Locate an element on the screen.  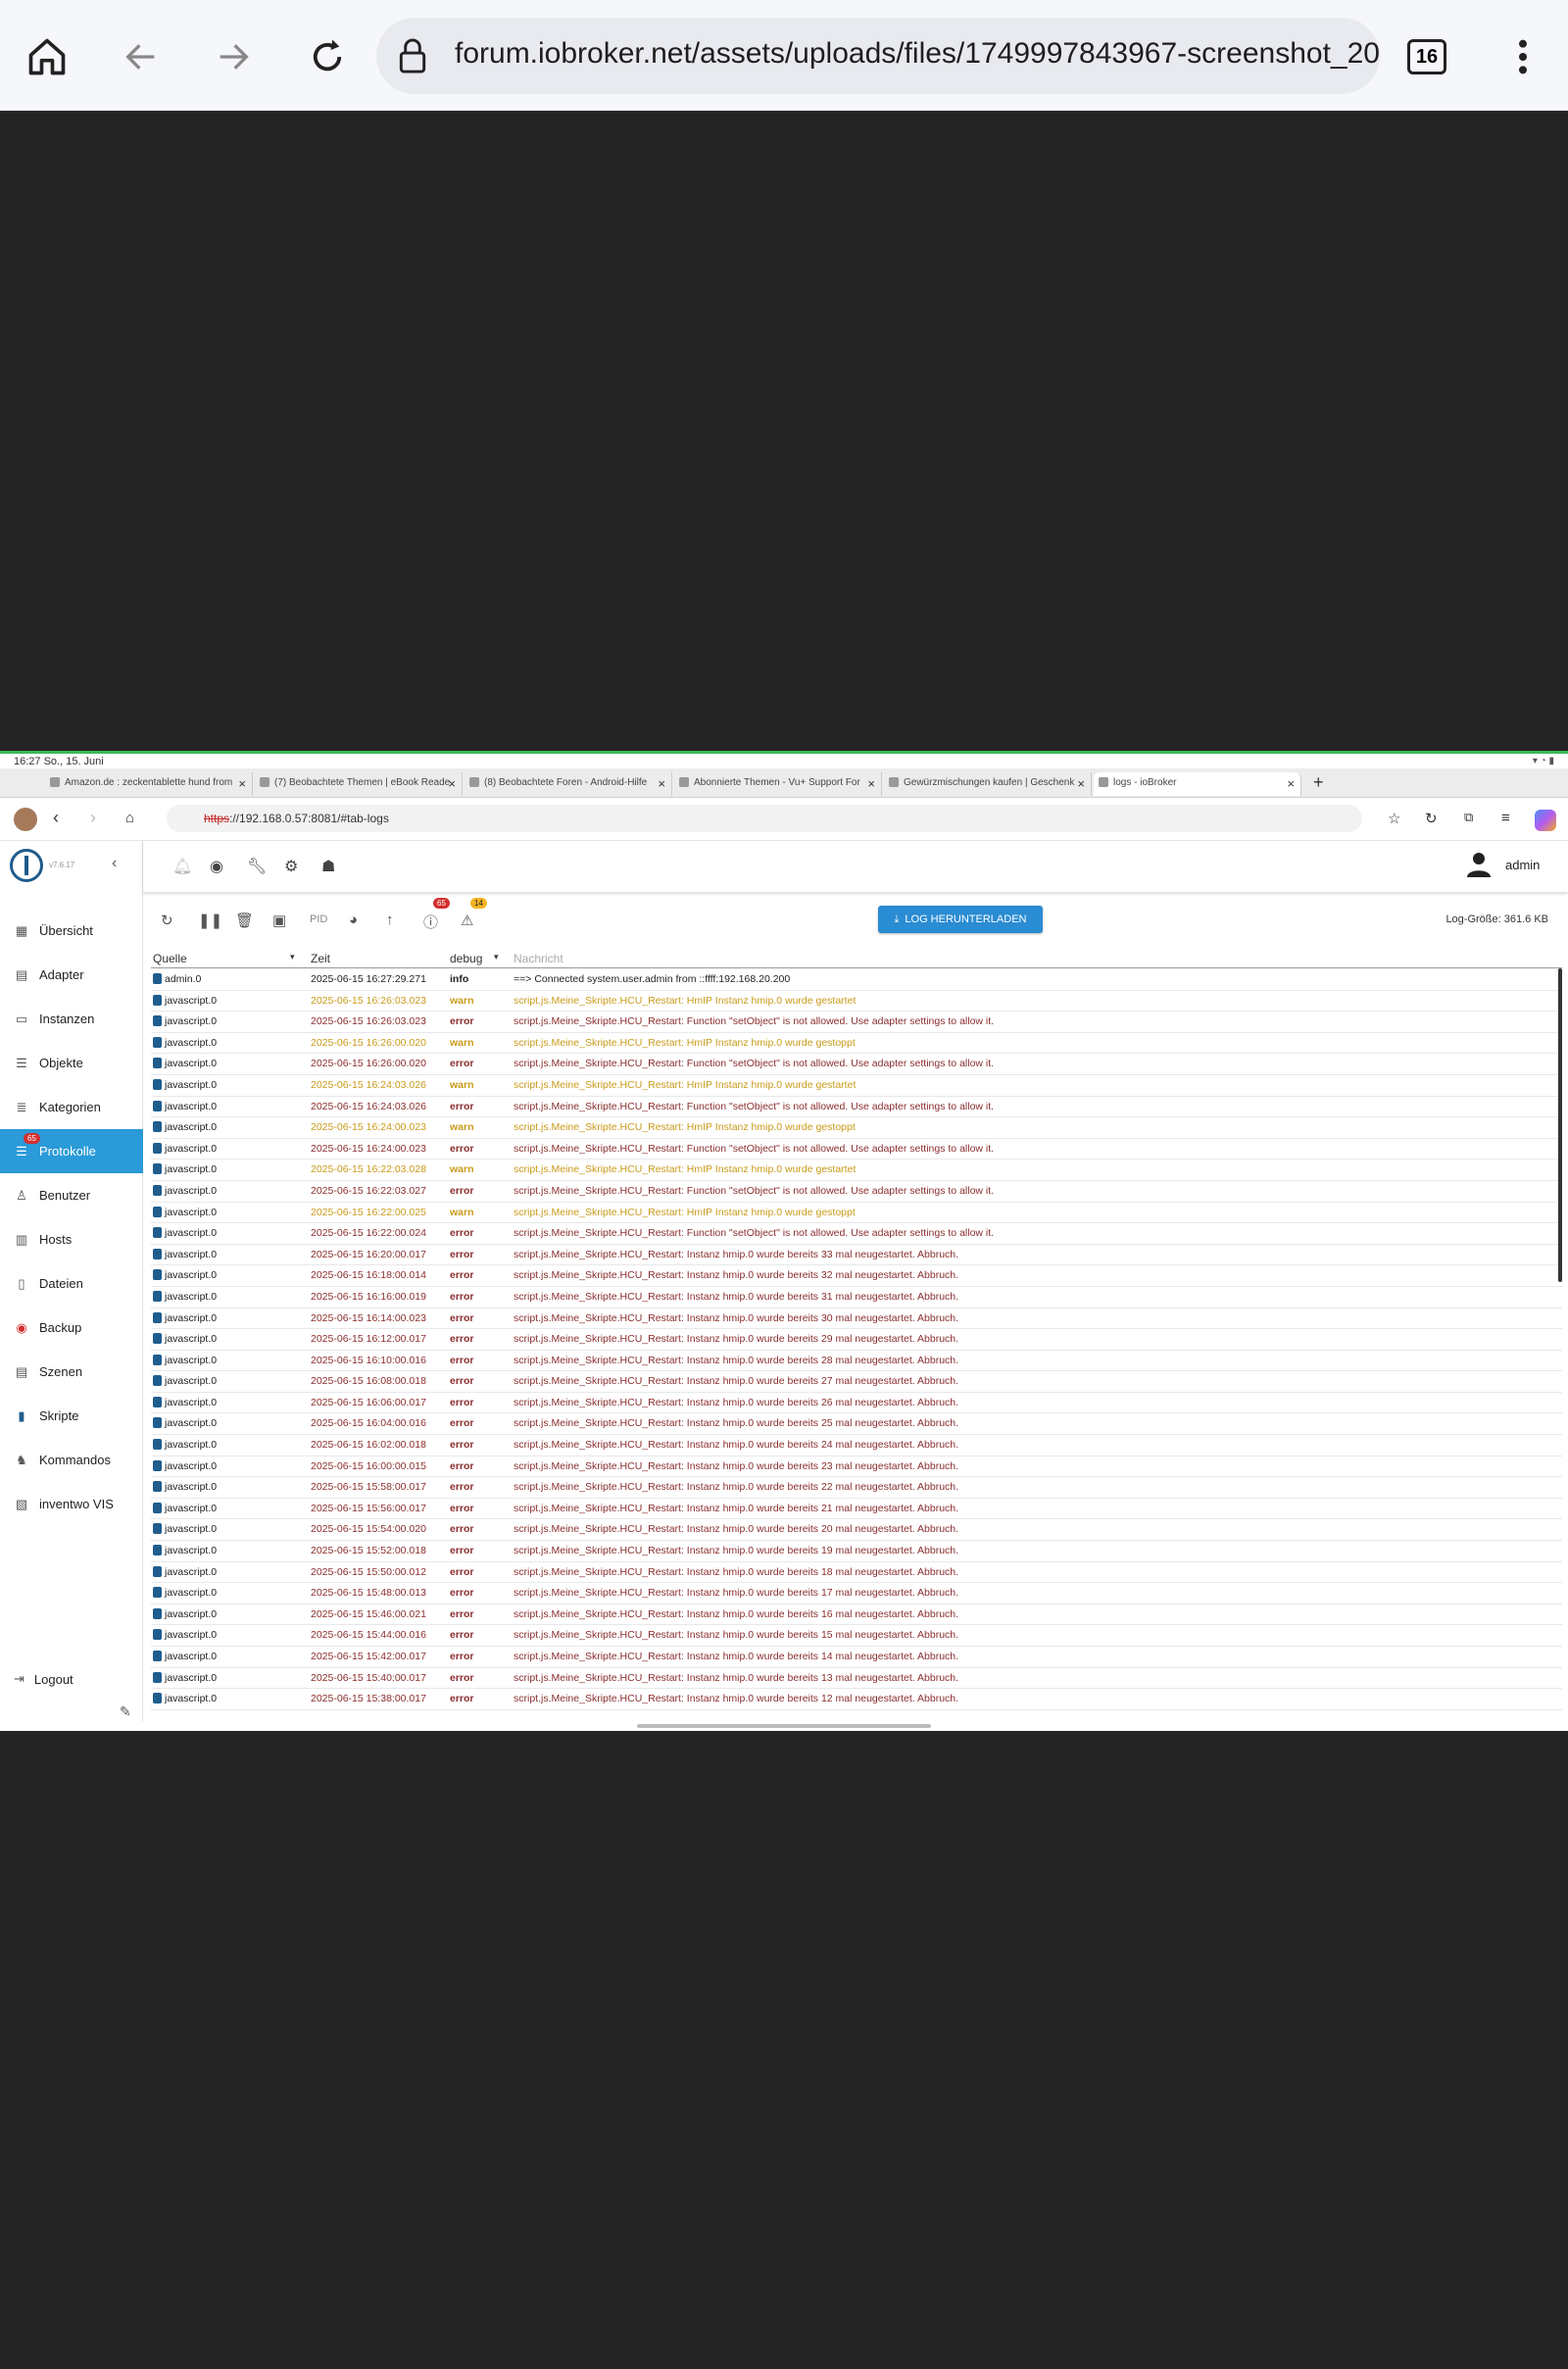
reload-icon is located at coordinates (327, 56).